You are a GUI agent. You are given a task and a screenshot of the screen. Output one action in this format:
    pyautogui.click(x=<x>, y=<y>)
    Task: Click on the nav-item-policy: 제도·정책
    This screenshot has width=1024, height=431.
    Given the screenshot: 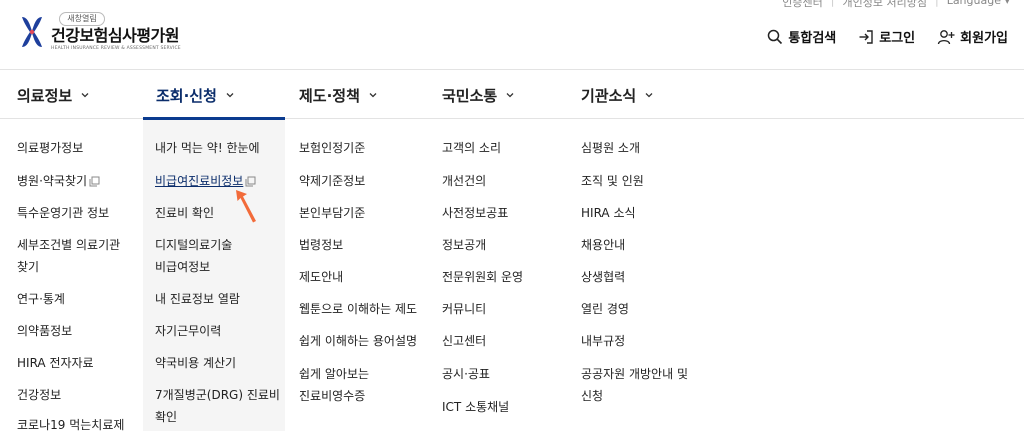 What is the action you would take?
    pyautogui.click(x=338, y=95)
    